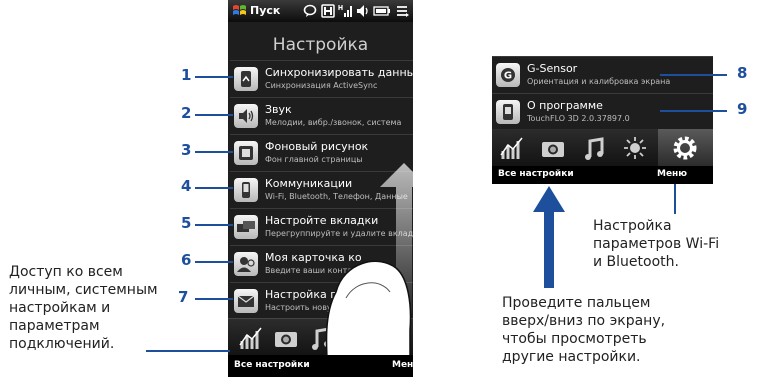  What do you see at coordinates (186, 150) in the screenshot?
I see `callout-3: 3` at bounding box center [186, 150].